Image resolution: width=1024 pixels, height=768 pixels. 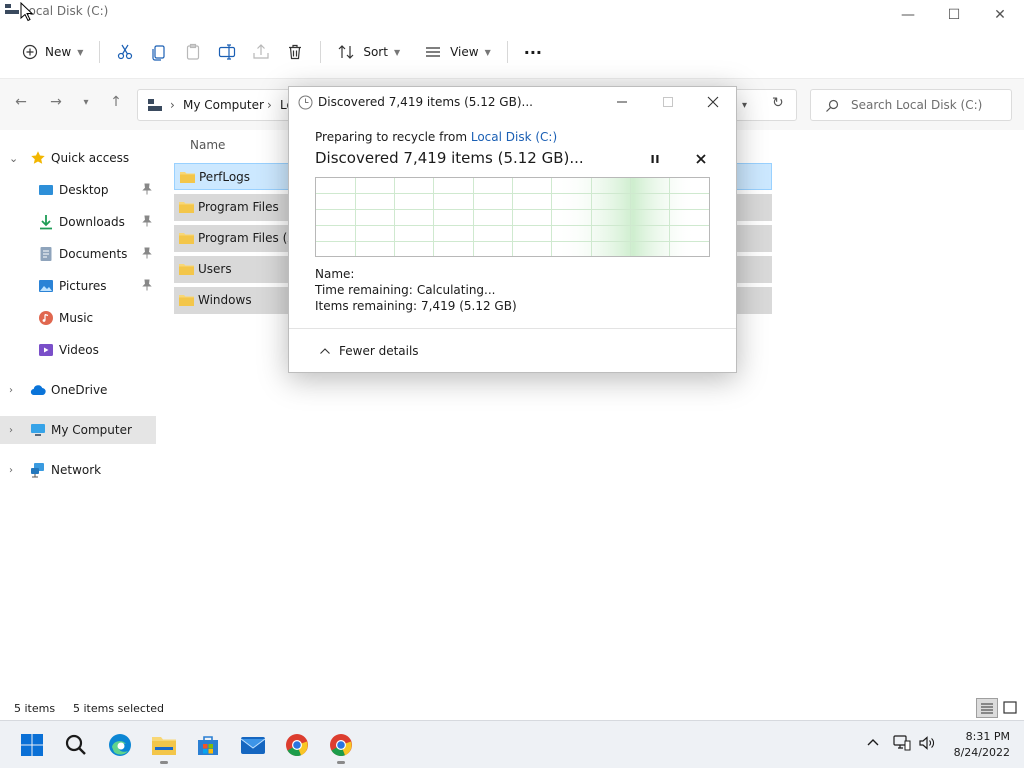 I want to click on download-icon, so click(x=46, y=222).